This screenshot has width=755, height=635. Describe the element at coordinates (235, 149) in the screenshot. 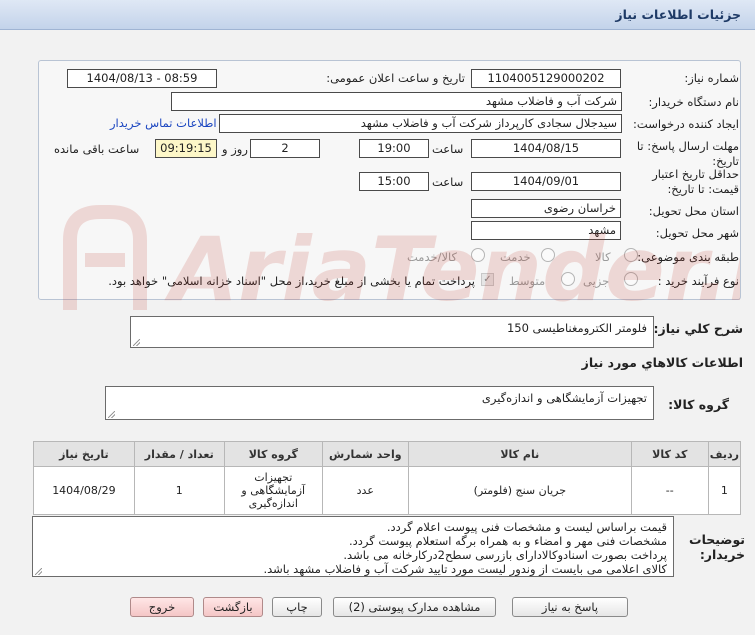

I see `days-label: روز و` at that location.